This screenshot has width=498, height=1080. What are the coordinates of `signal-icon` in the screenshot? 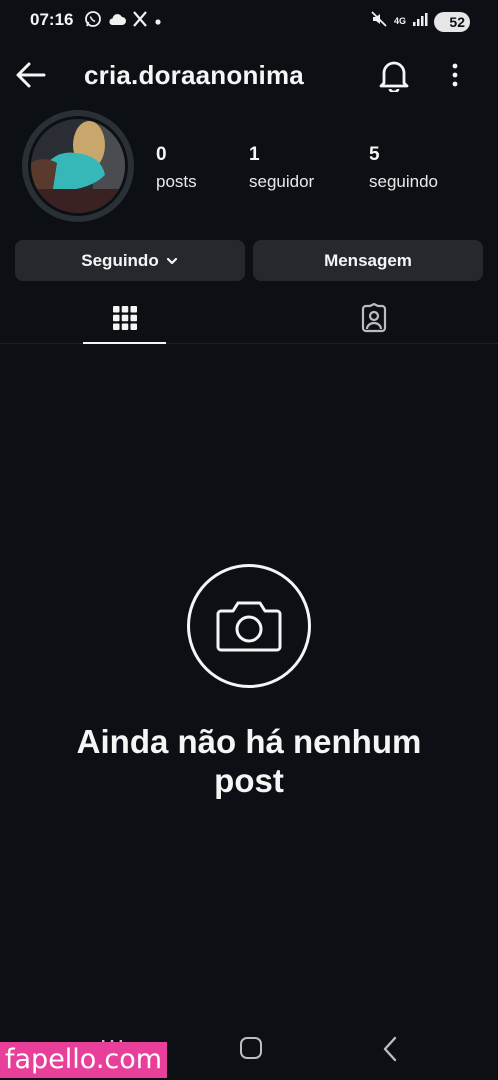 It's located at (420, 21).